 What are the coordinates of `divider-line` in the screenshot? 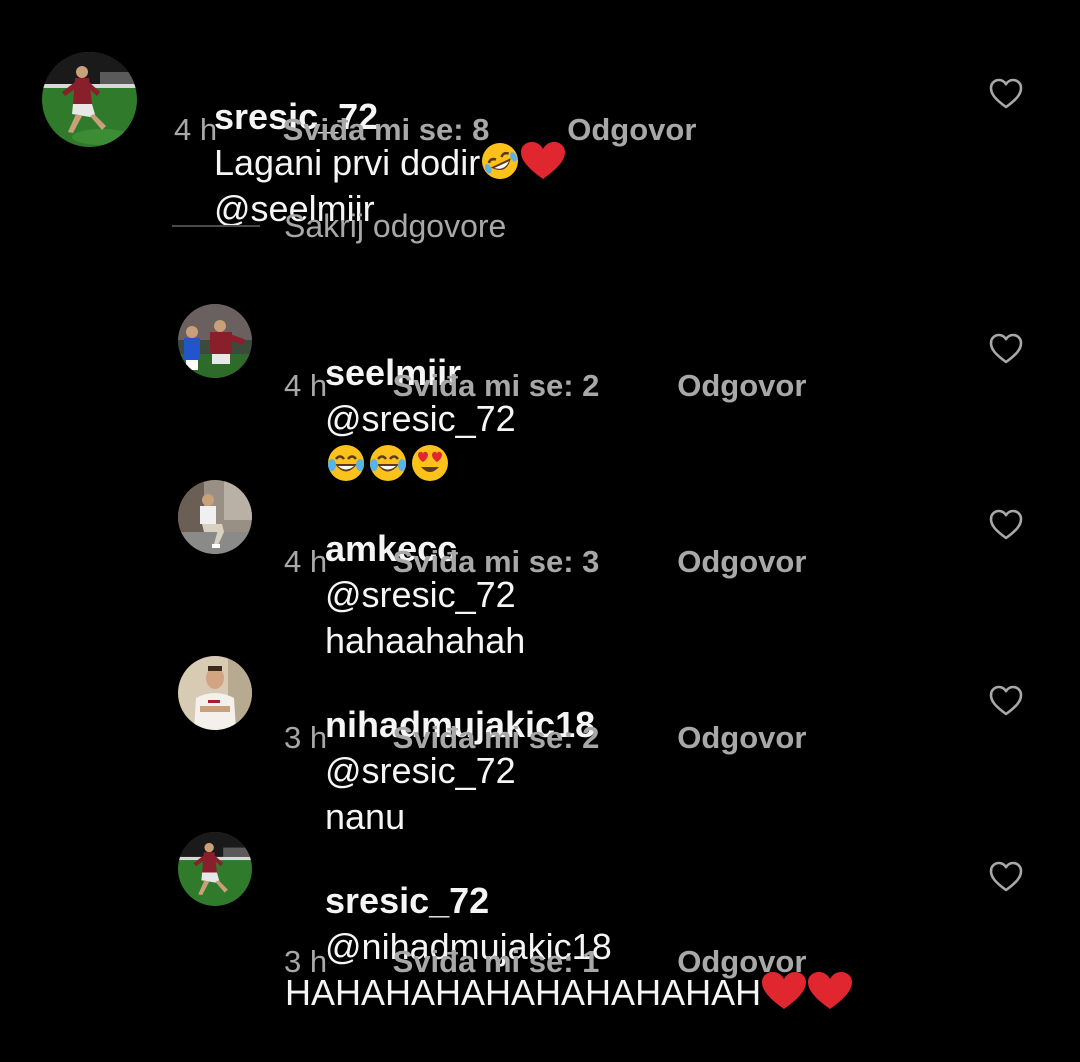 It's located at (216, 226).